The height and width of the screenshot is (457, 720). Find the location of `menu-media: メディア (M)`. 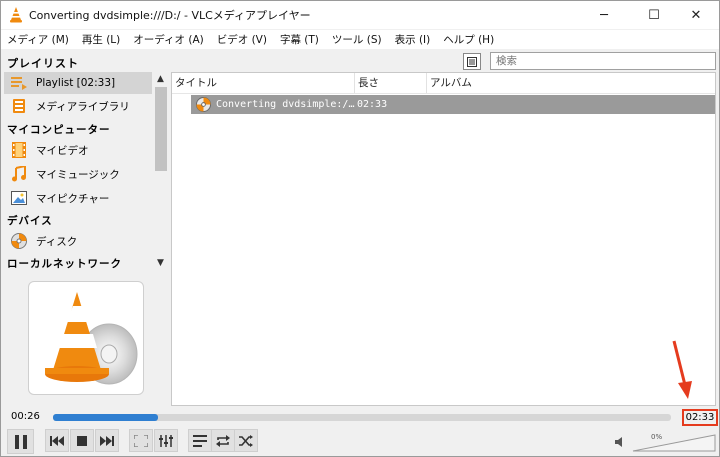

menu-media: メディア (M) is located at coordinates (38, 39).